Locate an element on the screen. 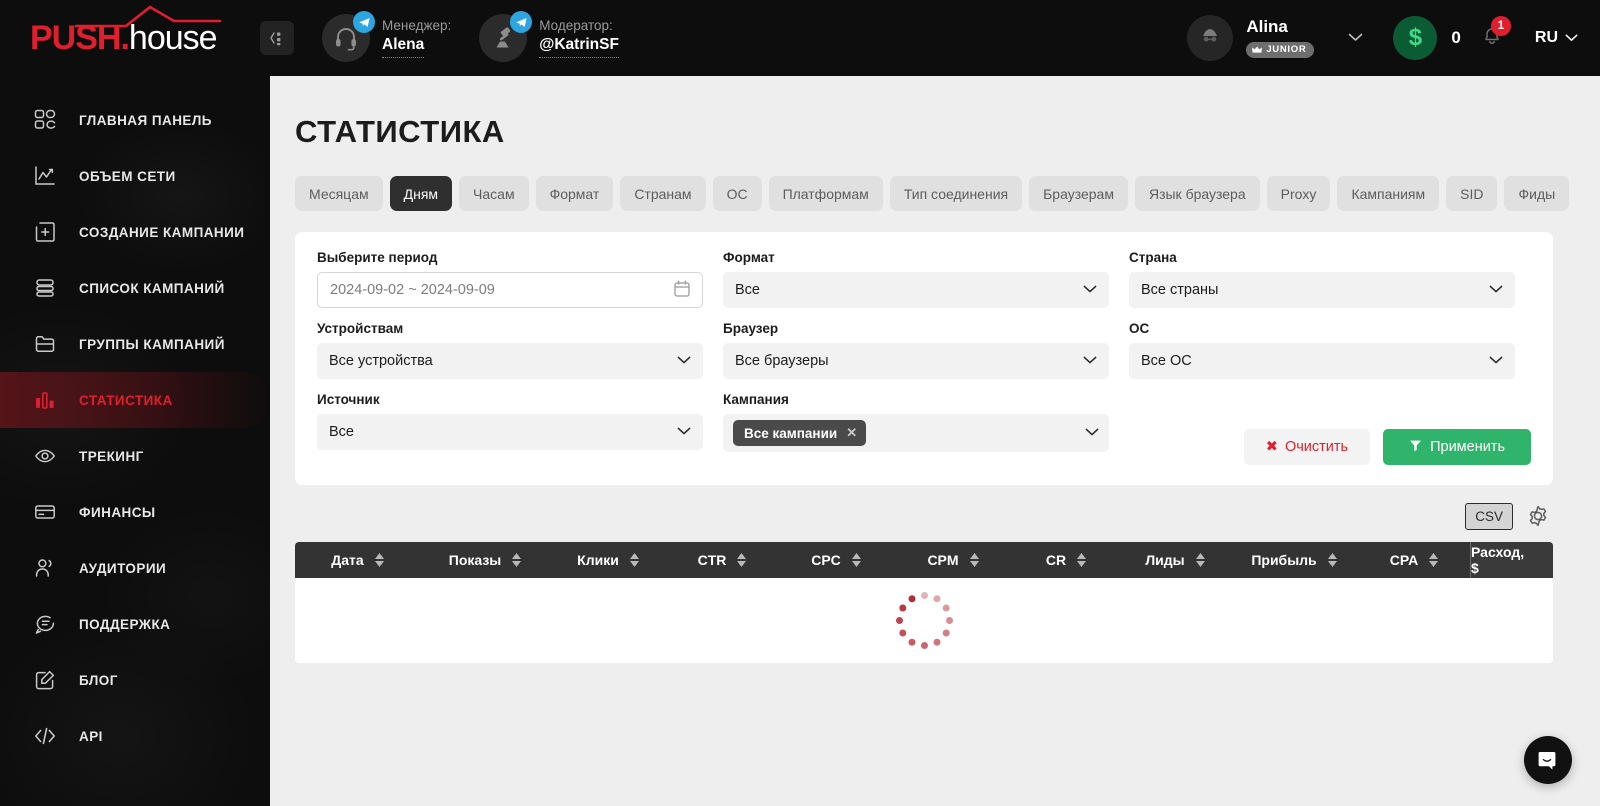 The image size is (1600, 806). os-select: Все ОС is located at coordinates (1322, 361).